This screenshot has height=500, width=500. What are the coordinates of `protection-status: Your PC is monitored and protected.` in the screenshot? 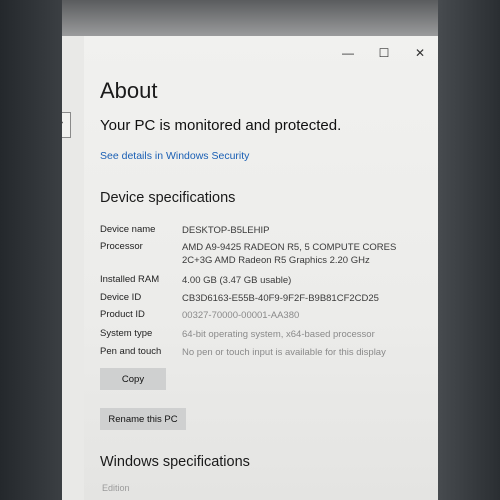 It's located at (221, 125).